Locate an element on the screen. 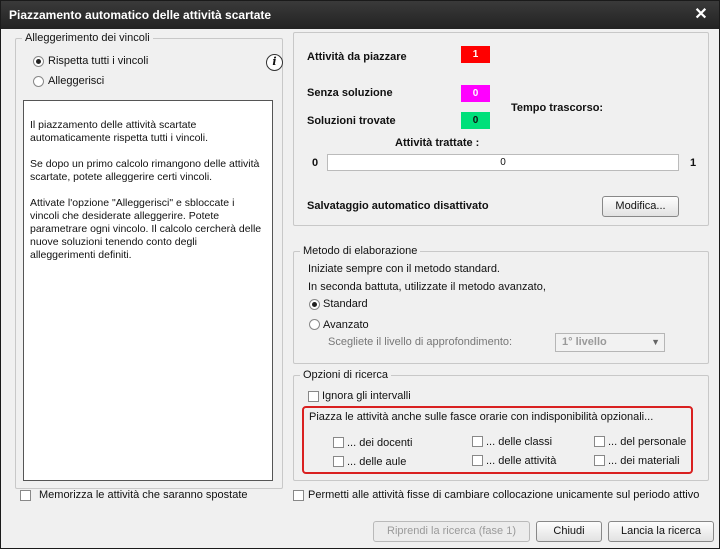  launch-search-button: Lancia la ricerca is located at coordinates (661, 531).